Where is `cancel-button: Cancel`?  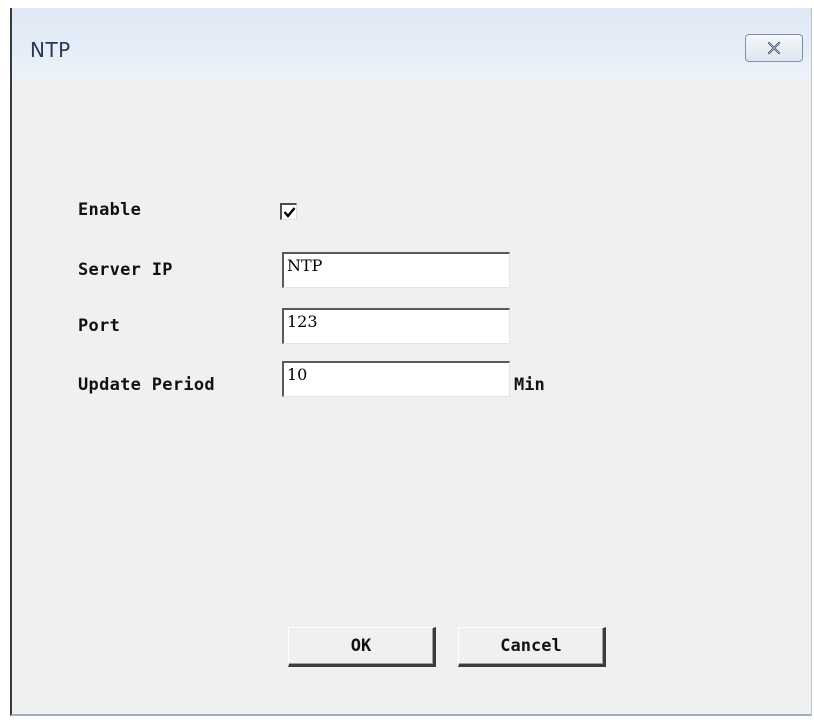
cancel-button: Cancel is located at coordinates (532, 647).